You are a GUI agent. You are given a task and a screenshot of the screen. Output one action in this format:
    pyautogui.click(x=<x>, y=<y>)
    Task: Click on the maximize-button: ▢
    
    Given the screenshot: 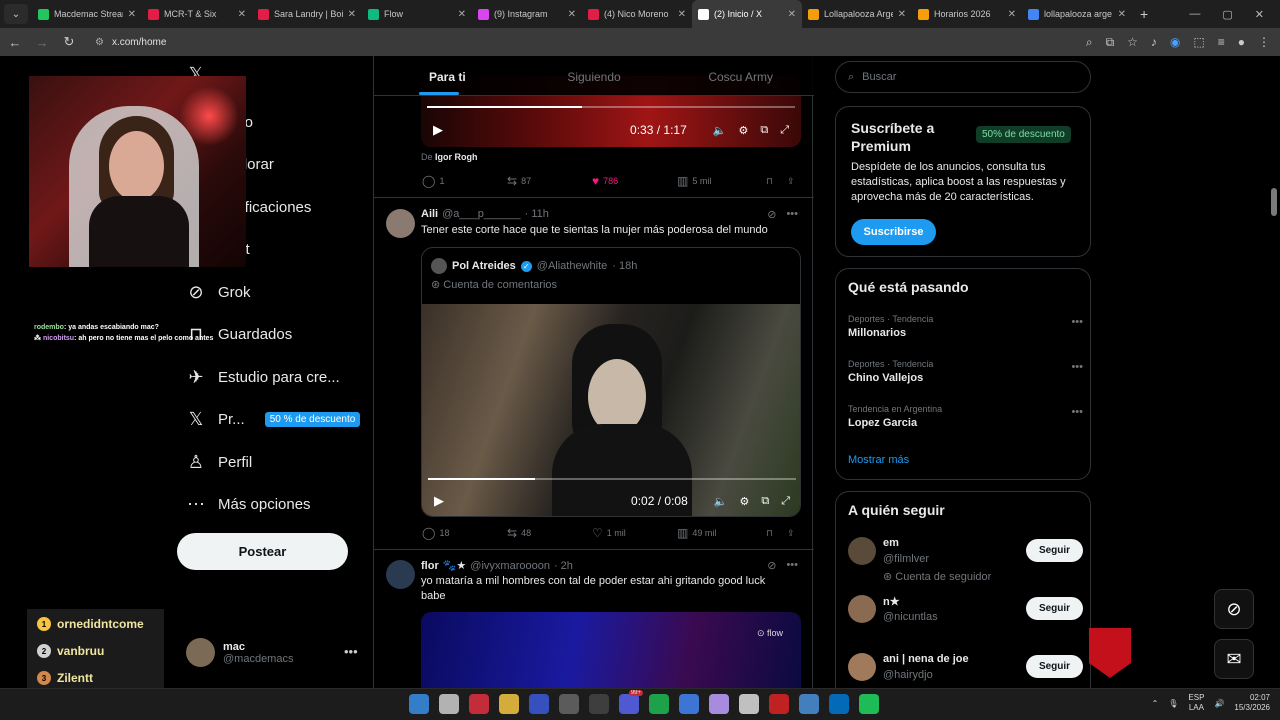 What is the action you would take?
    pyautogui.click(x=1227, y=14)
    